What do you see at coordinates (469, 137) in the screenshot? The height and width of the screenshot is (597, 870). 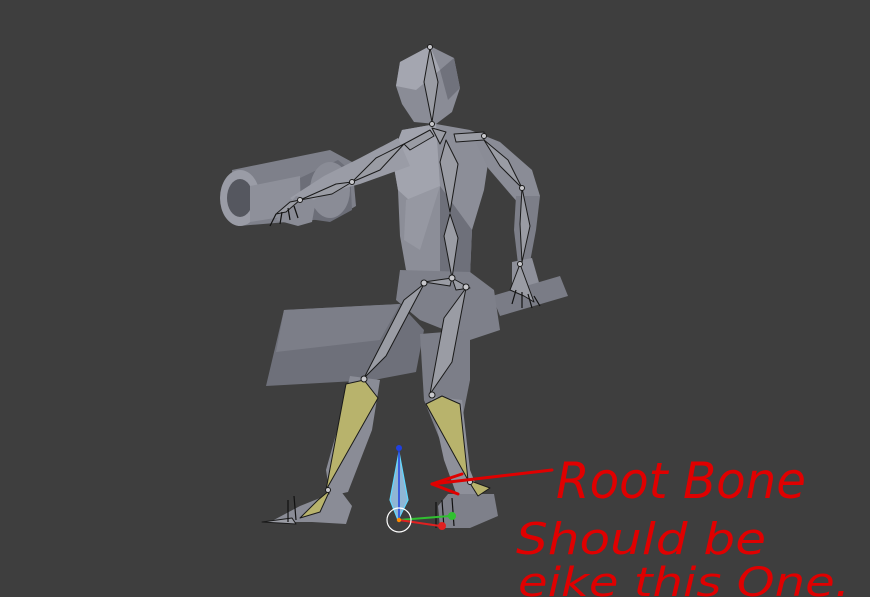 I see `bone-shoulder-right` at bounding box center [469, 137].